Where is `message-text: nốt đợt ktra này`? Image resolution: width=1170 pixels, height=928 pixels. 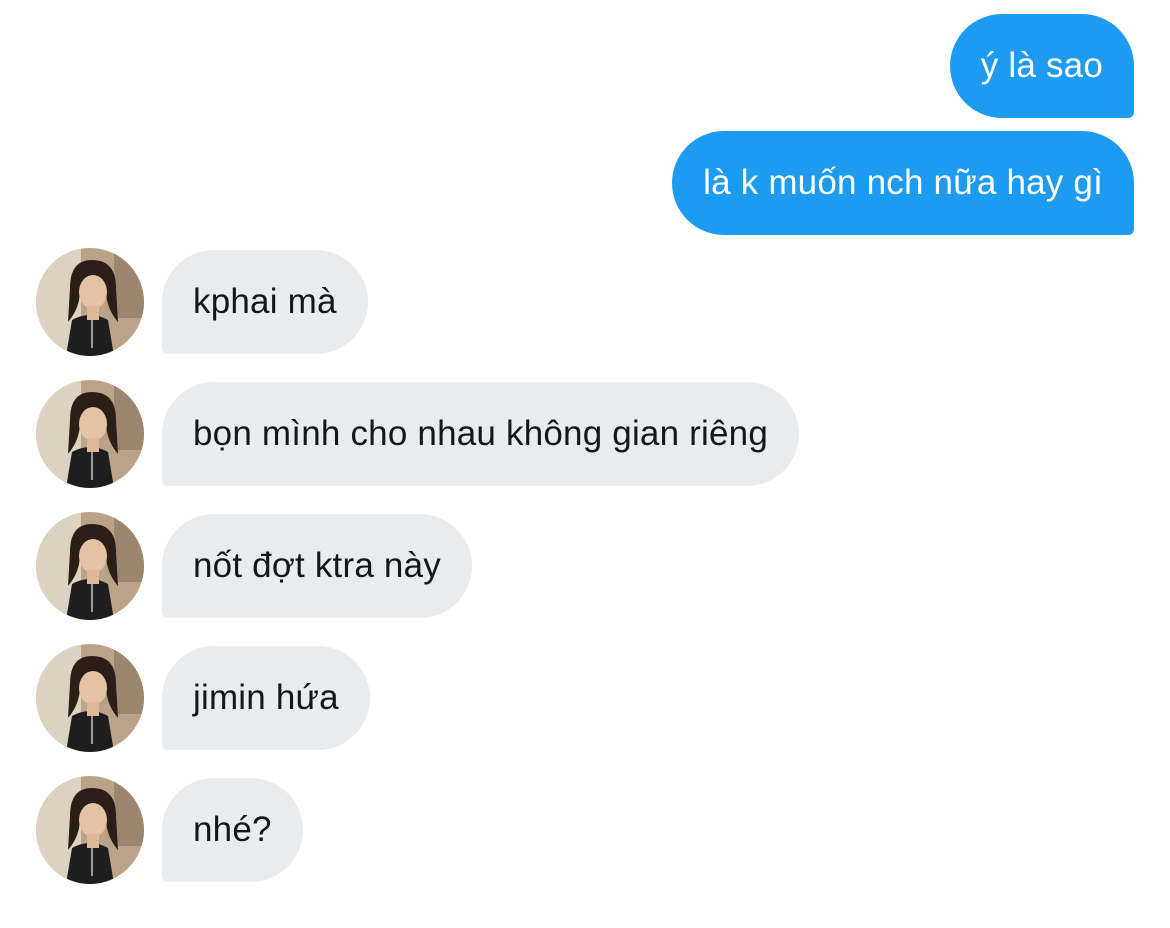 message-text: nốt đợt ktra này is located at coordinates (317, 565).